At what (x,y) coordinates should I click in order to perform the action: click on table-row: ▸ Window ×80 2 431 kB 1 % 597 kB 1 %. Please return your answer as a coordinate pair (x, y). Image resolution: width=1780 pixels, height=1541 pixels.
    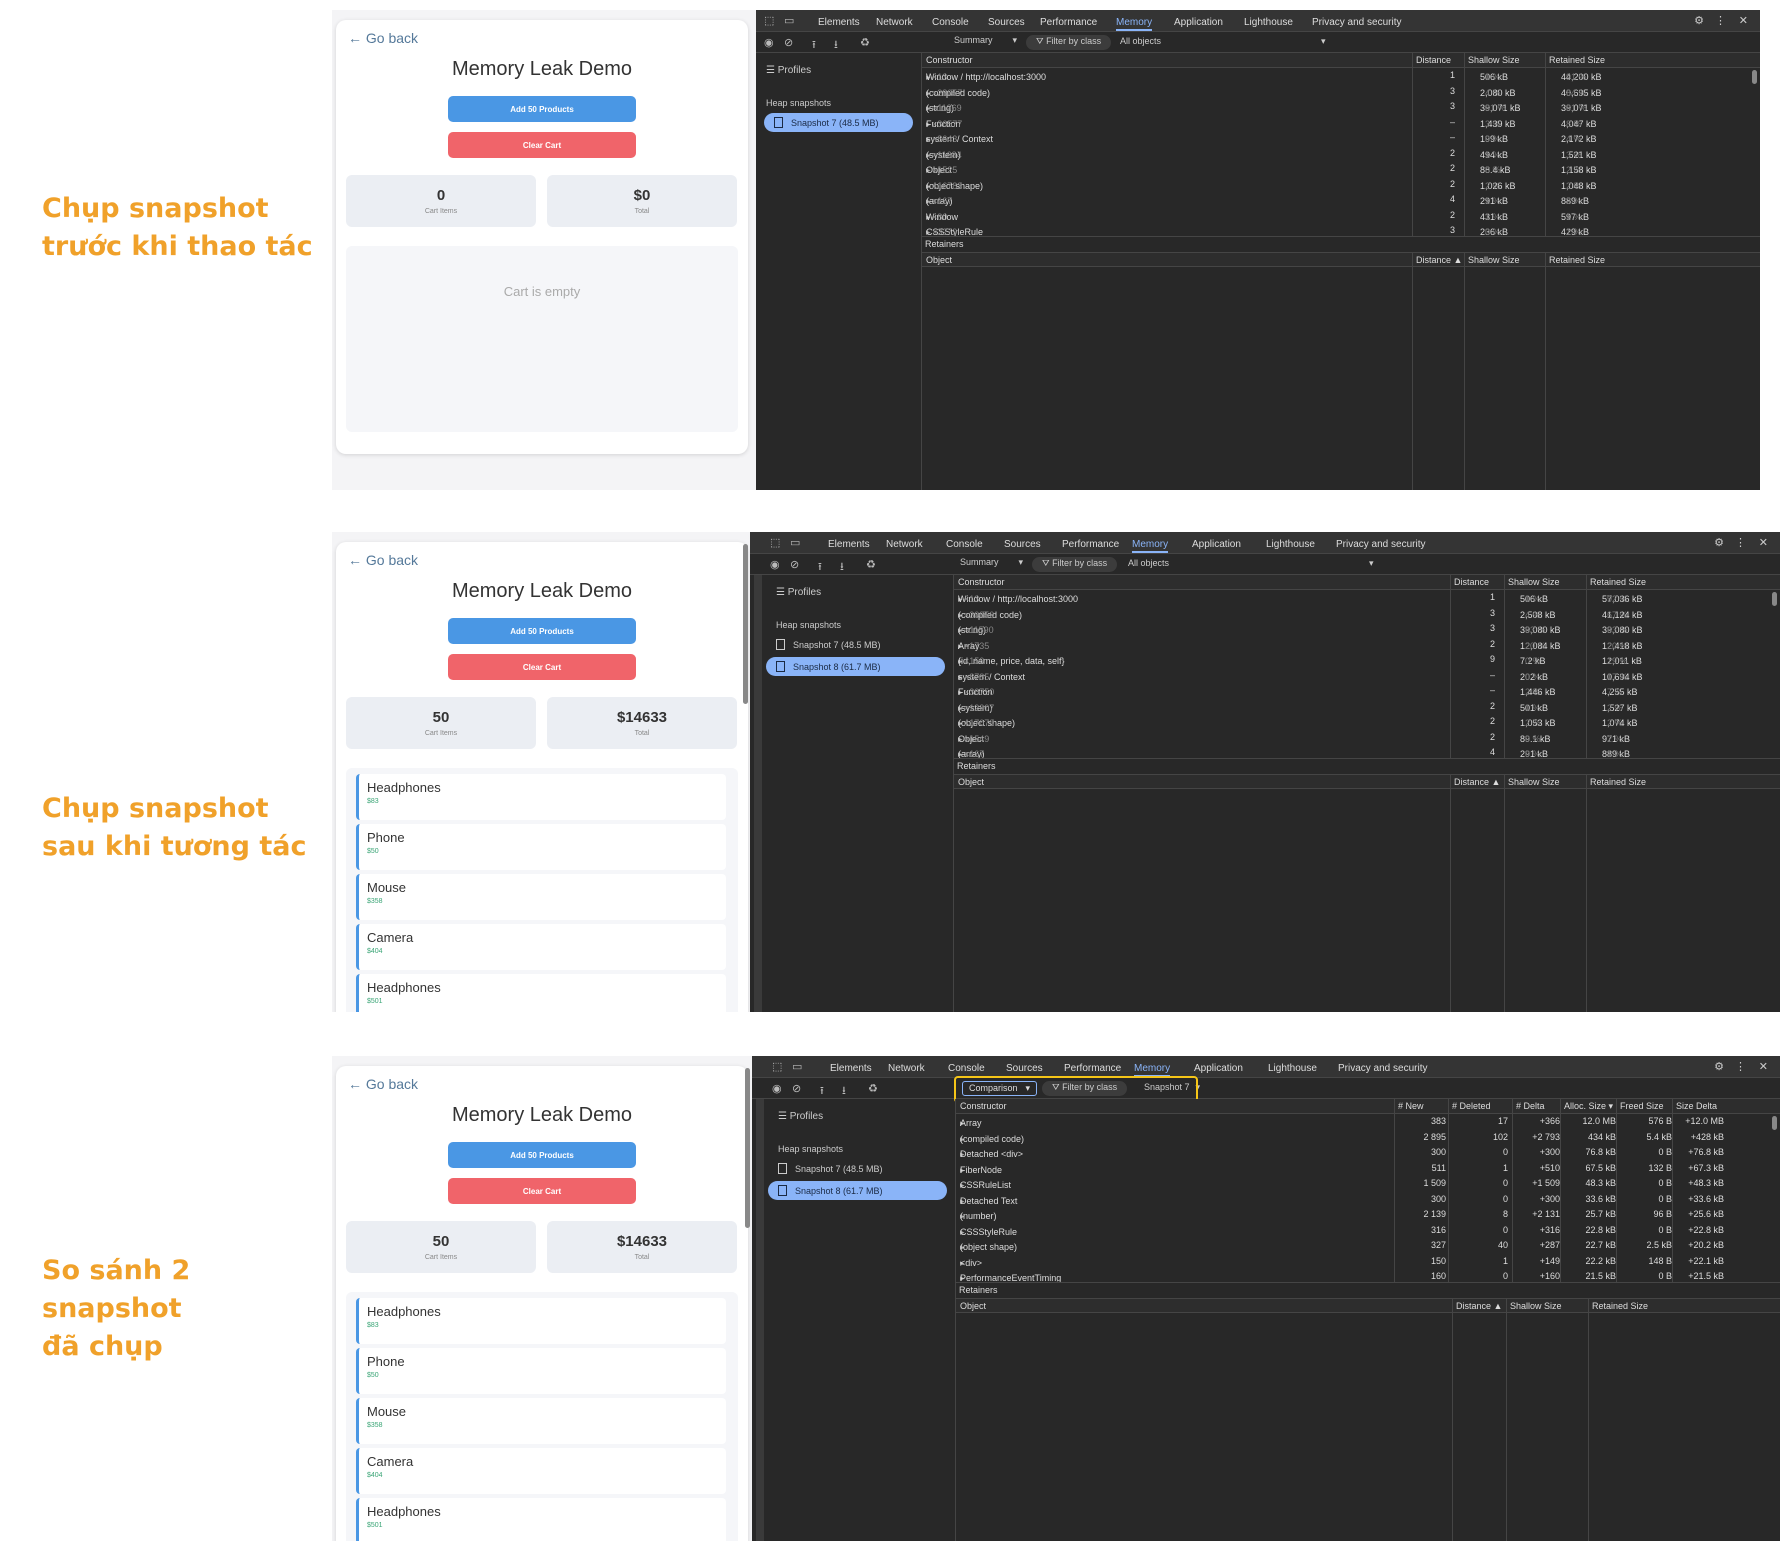
    Looking at the image, I should click on (1341, 215).